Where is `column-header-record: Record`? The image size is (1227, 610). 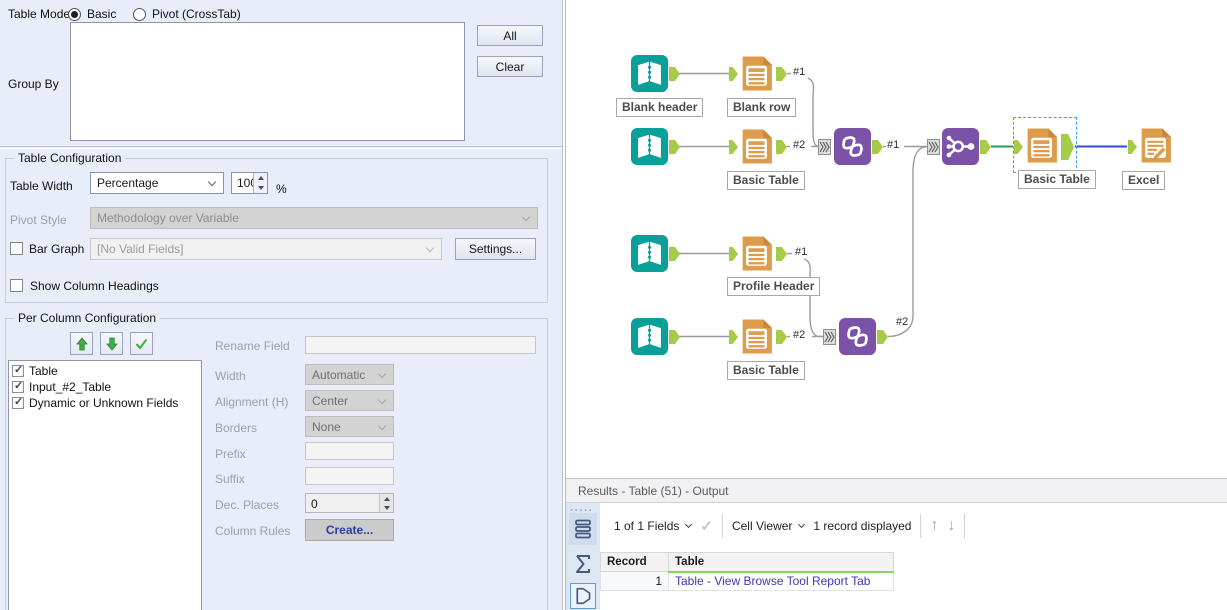
column-header-record: Record is located at coordinates (634, 562).